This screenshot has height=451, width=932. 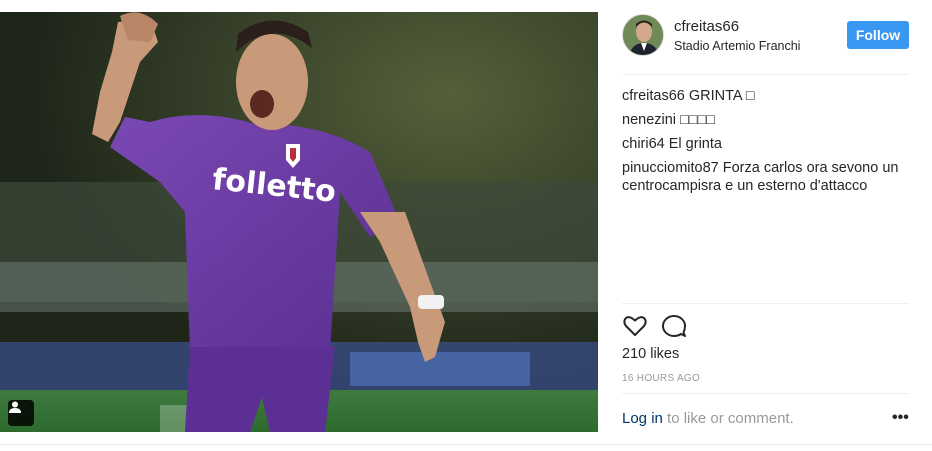 What do you see at coordinates (765, 393) in the screenshot?
I see `login-divider` at bounding box center [765, 393].